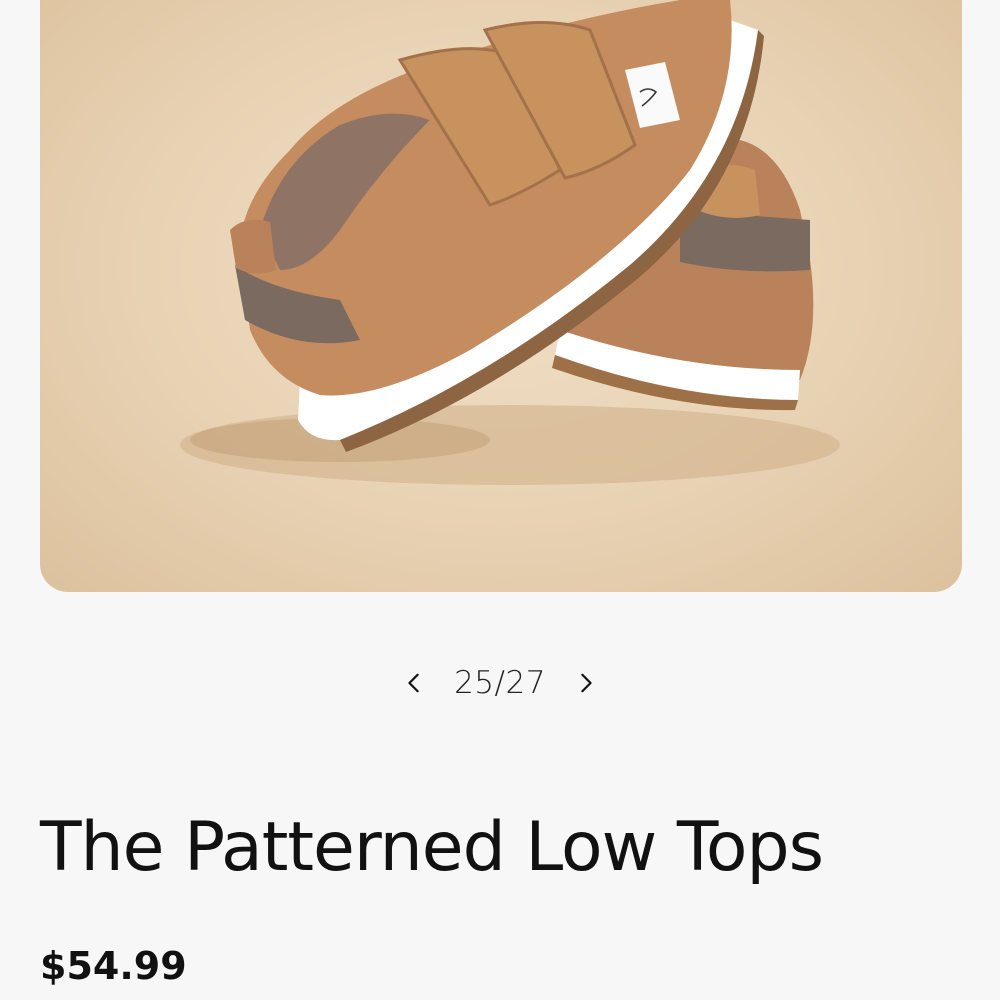 The height and width of the screenshot is (1000, 1000). I want to click on chevron-left-icon, so click(413, 683).